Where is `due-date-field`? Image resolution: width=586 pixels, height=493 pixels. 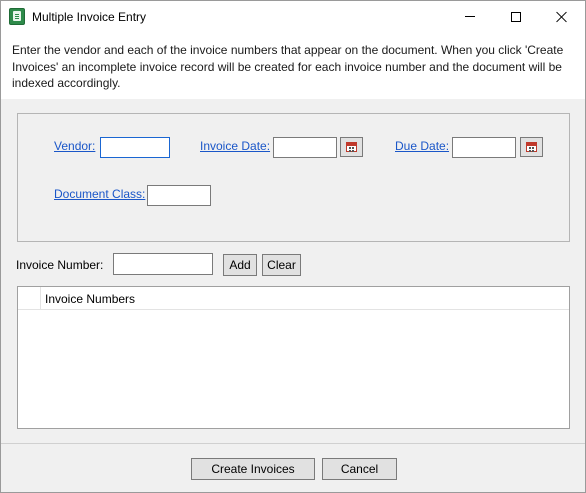 due-date-field is located at coordinates (484, 147).